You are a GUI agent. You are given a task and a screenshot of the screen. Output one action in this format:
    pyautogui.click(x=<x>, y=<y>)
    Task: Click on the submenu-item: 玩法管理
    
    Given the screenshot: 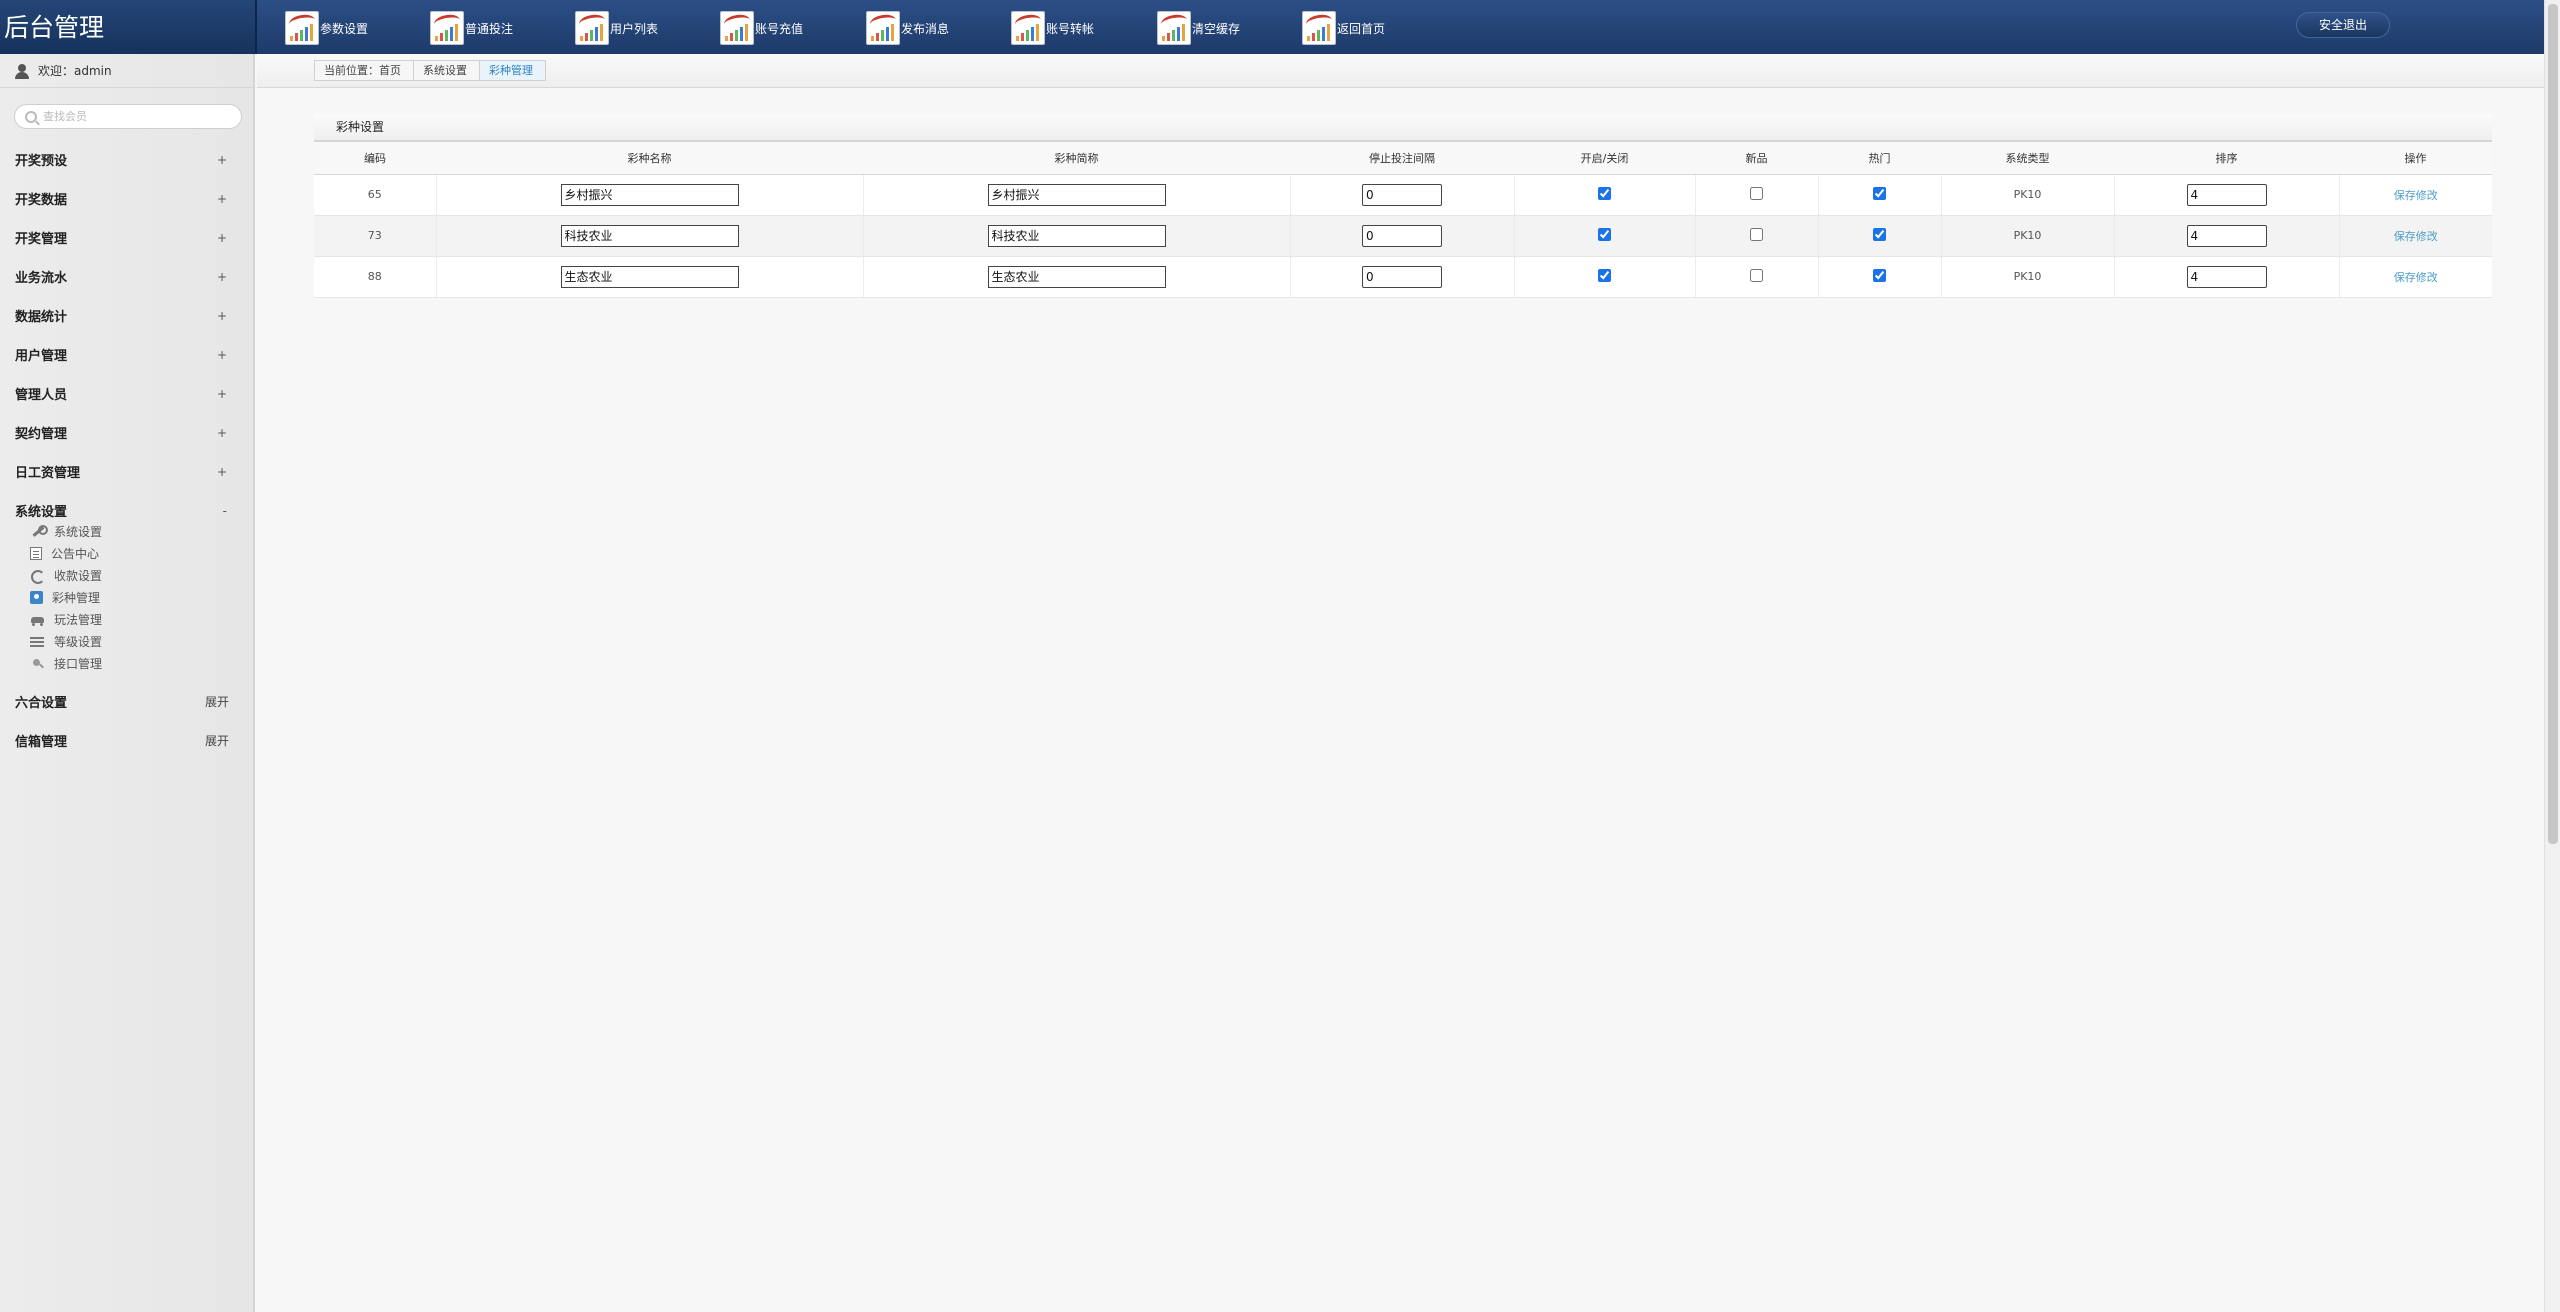 What is the action you would take?
    pyautogui.click(x=141, y=619)
    